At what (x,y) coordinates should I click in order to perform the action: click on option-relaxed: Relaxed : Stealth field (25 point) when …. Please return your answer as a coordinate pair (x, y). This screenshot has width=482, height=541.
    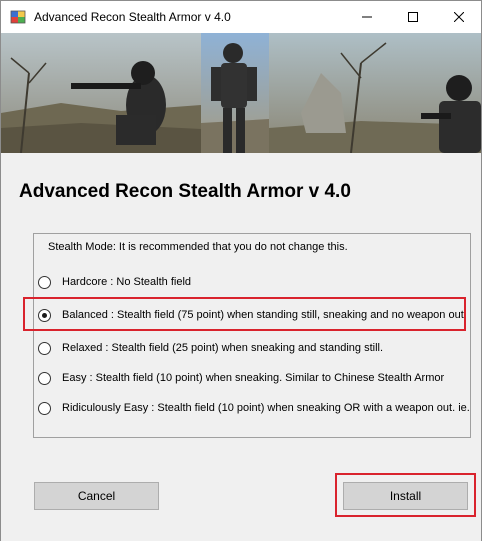
    Looking at the image, I should click on (210, 348).